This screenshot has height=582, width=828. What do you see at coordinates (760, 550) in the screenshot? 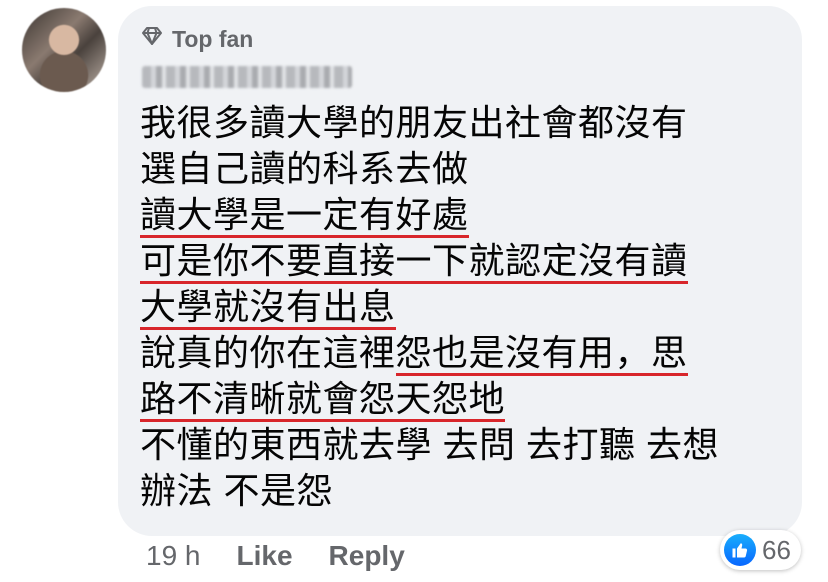
I see `reaction-summary: 66` at bounding box center [760, 550].